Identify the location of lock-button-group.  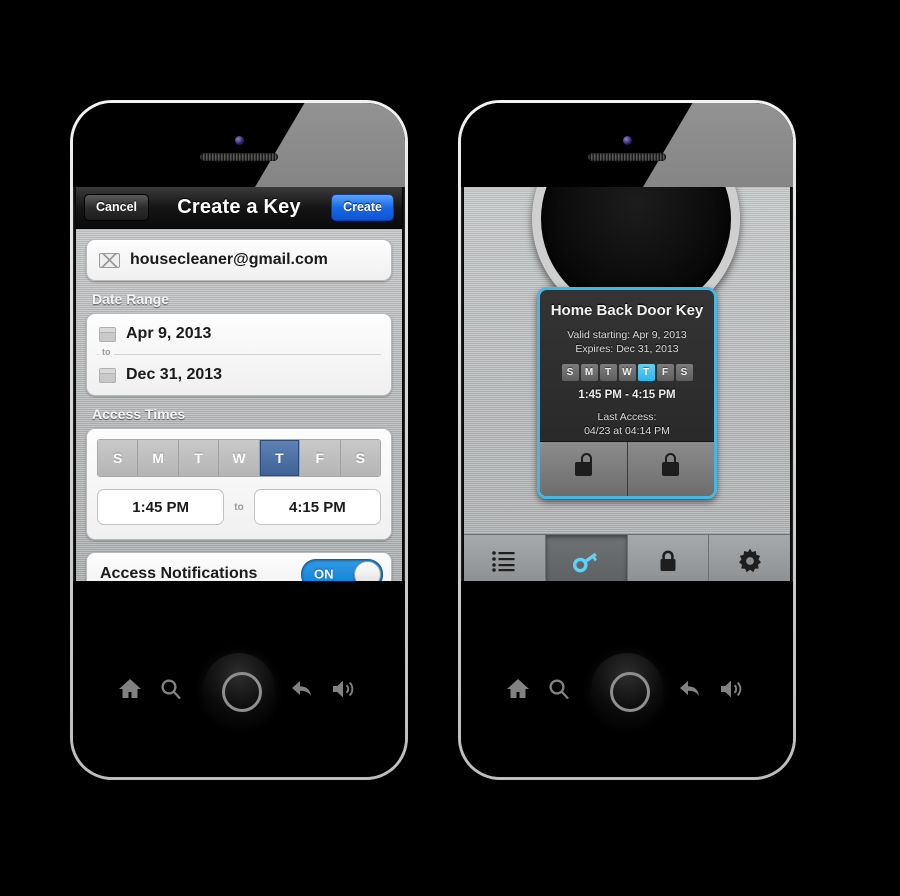
(627, 468).